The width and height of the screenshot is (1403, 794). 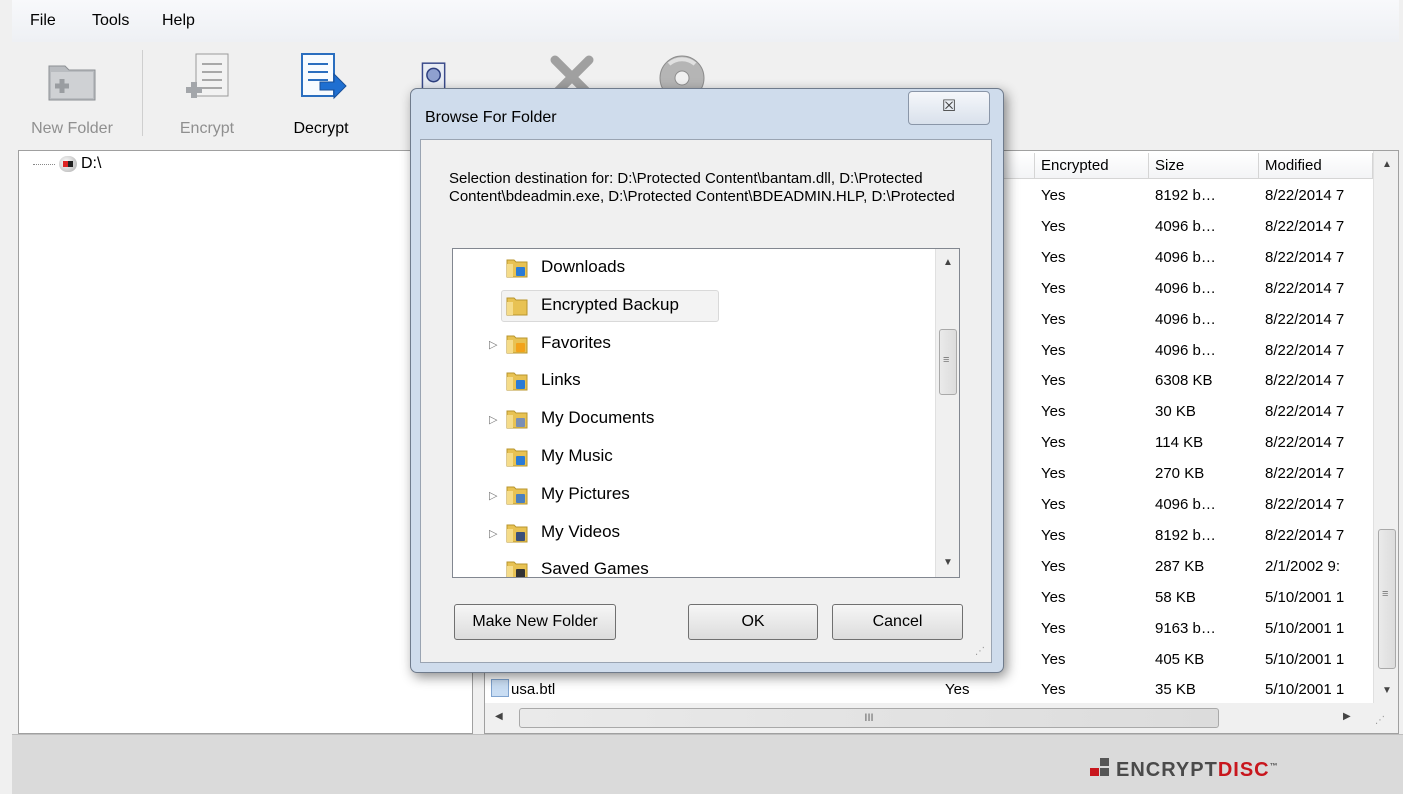 I want to click on folder-label: My Music, so click(x=577, y=455).